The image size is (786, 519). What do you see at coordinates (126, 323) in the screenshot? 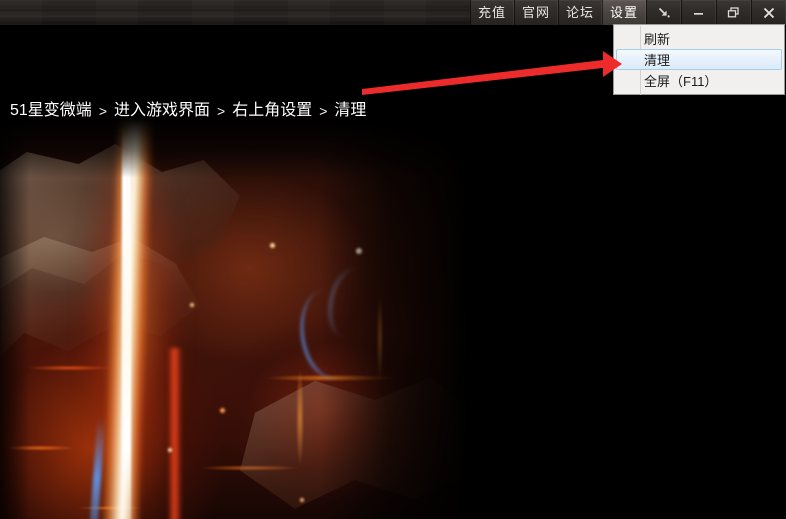
I see `lightning-bolt-core` at bounding box center [126, 323].